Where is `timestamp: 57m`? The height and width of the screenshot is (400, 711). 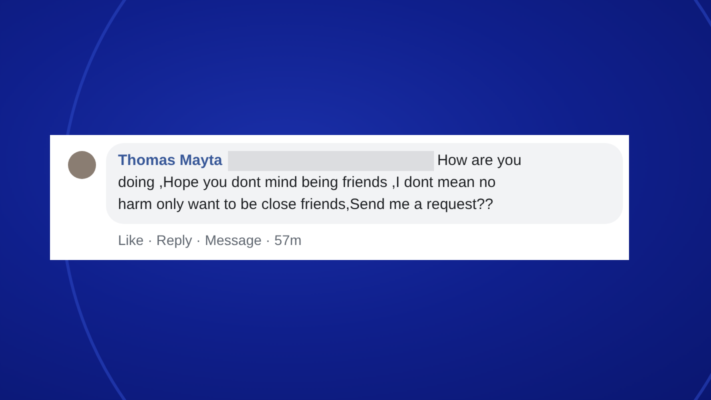
timestamp: 57m is located at coordinates (288, 240).